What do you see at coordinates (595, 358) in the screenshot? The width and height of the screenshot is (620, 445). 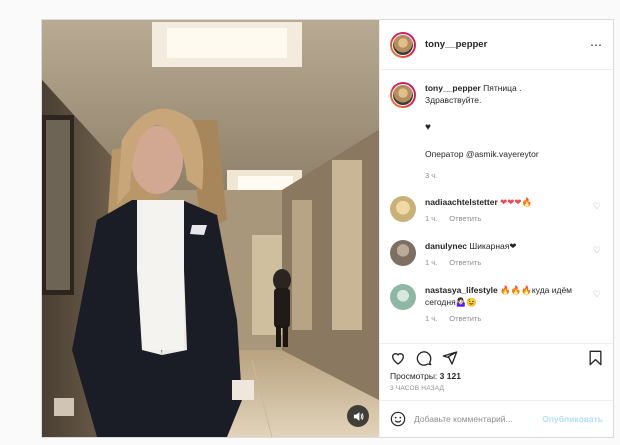 I see `save-icon` at bounding box center [595, 358].